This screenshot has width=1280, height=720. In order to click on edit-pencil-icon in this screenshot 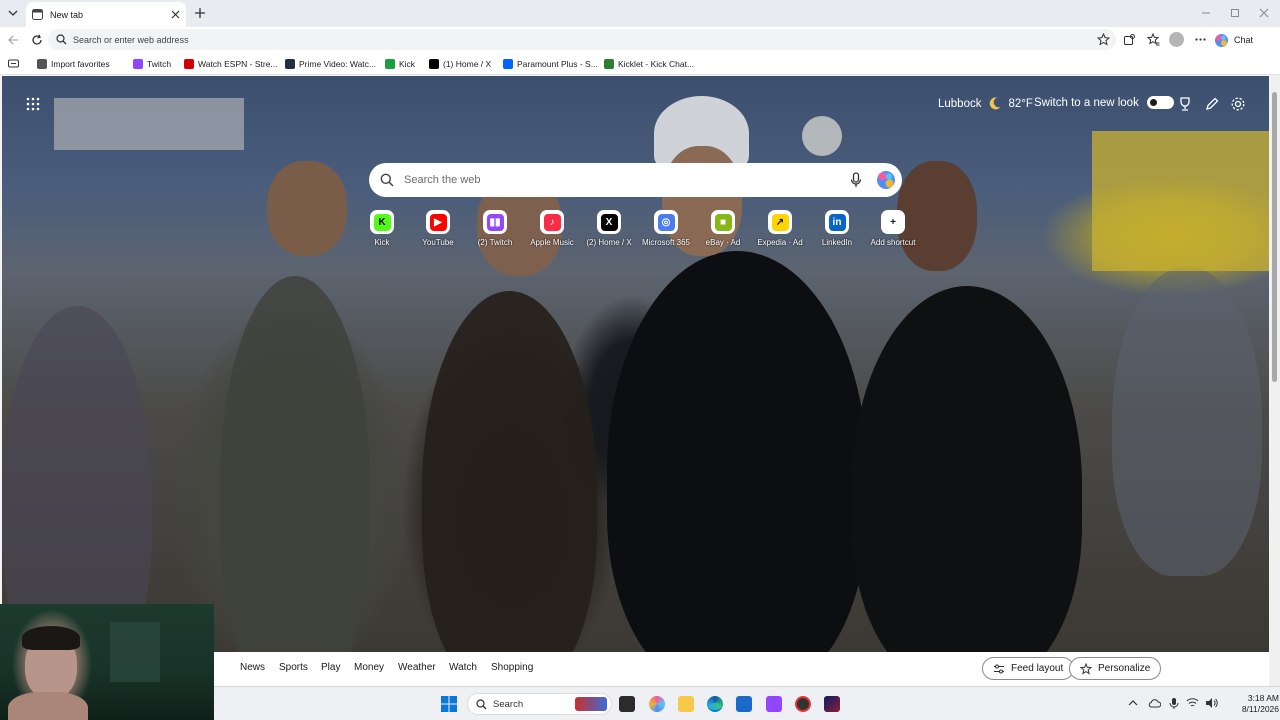, I will do `click(1212, 104)`.